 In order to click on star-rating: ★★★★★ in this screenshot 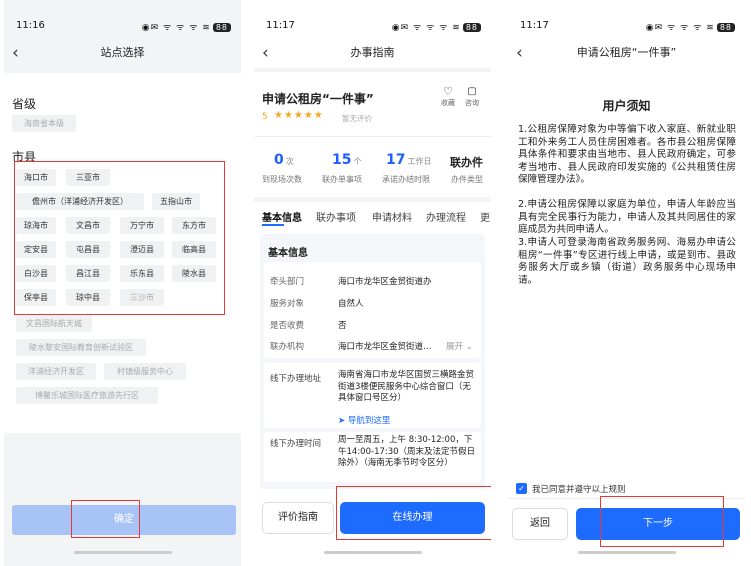, I will do `click(299, 115)`.